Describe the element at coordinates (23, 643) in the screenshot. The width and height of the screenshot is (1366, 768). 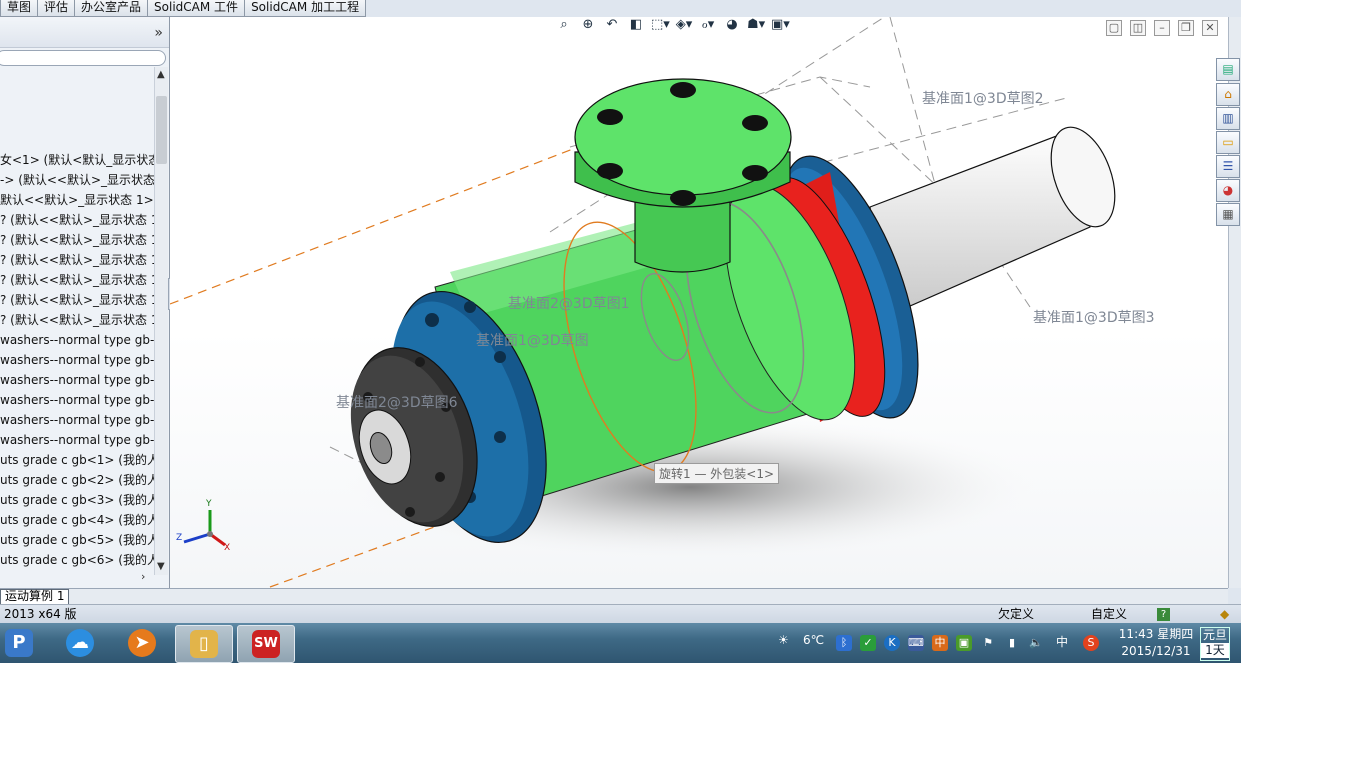
I see `taskbar-app-p: P` at that location.